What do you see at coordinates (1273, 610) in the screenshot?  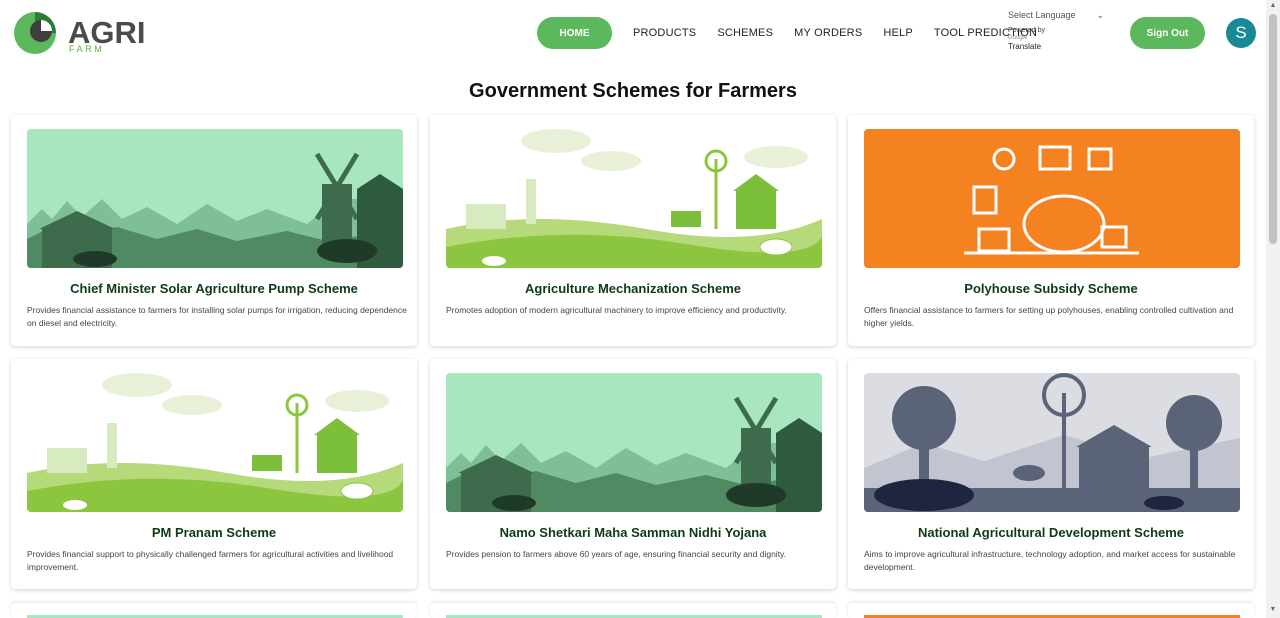 I see `scroll-down-icon: ▼` at bounding box center [1273, 610].